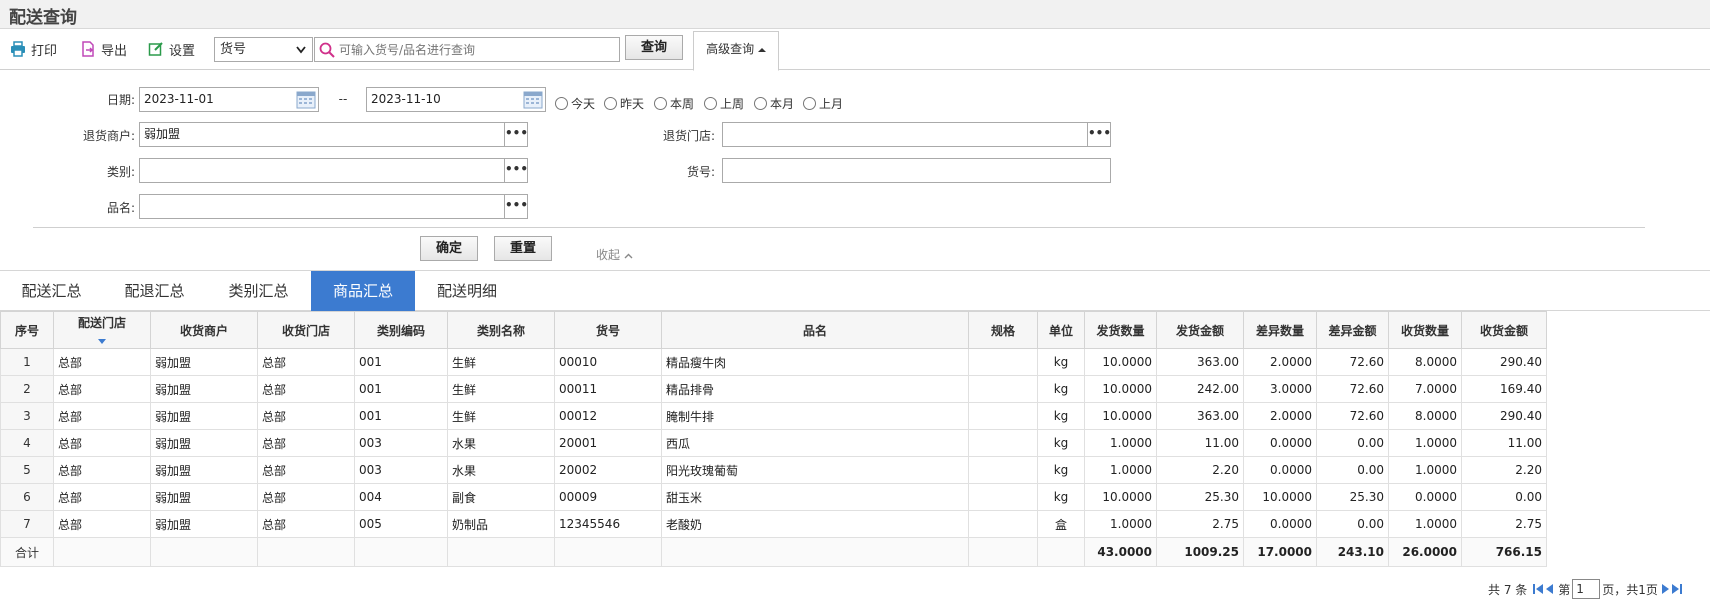 The image size is (1710, 605). Describe the element at coordinates (401, 330) in the screenshot. I see `column-header-category-code: 类别编码` at that location.